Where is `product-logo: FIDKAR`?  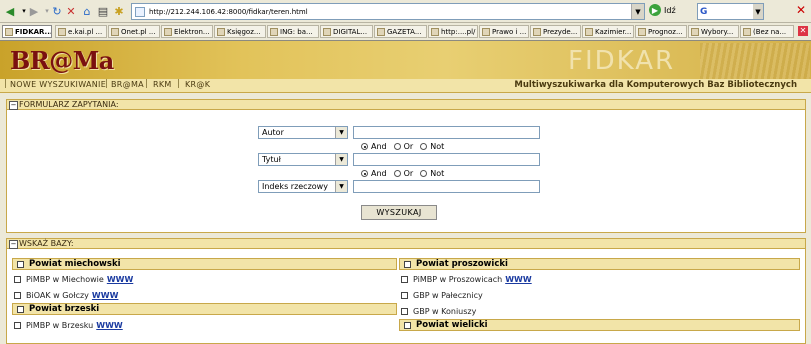 product-logo: FIDKAR is located at coordinates (622, 61).